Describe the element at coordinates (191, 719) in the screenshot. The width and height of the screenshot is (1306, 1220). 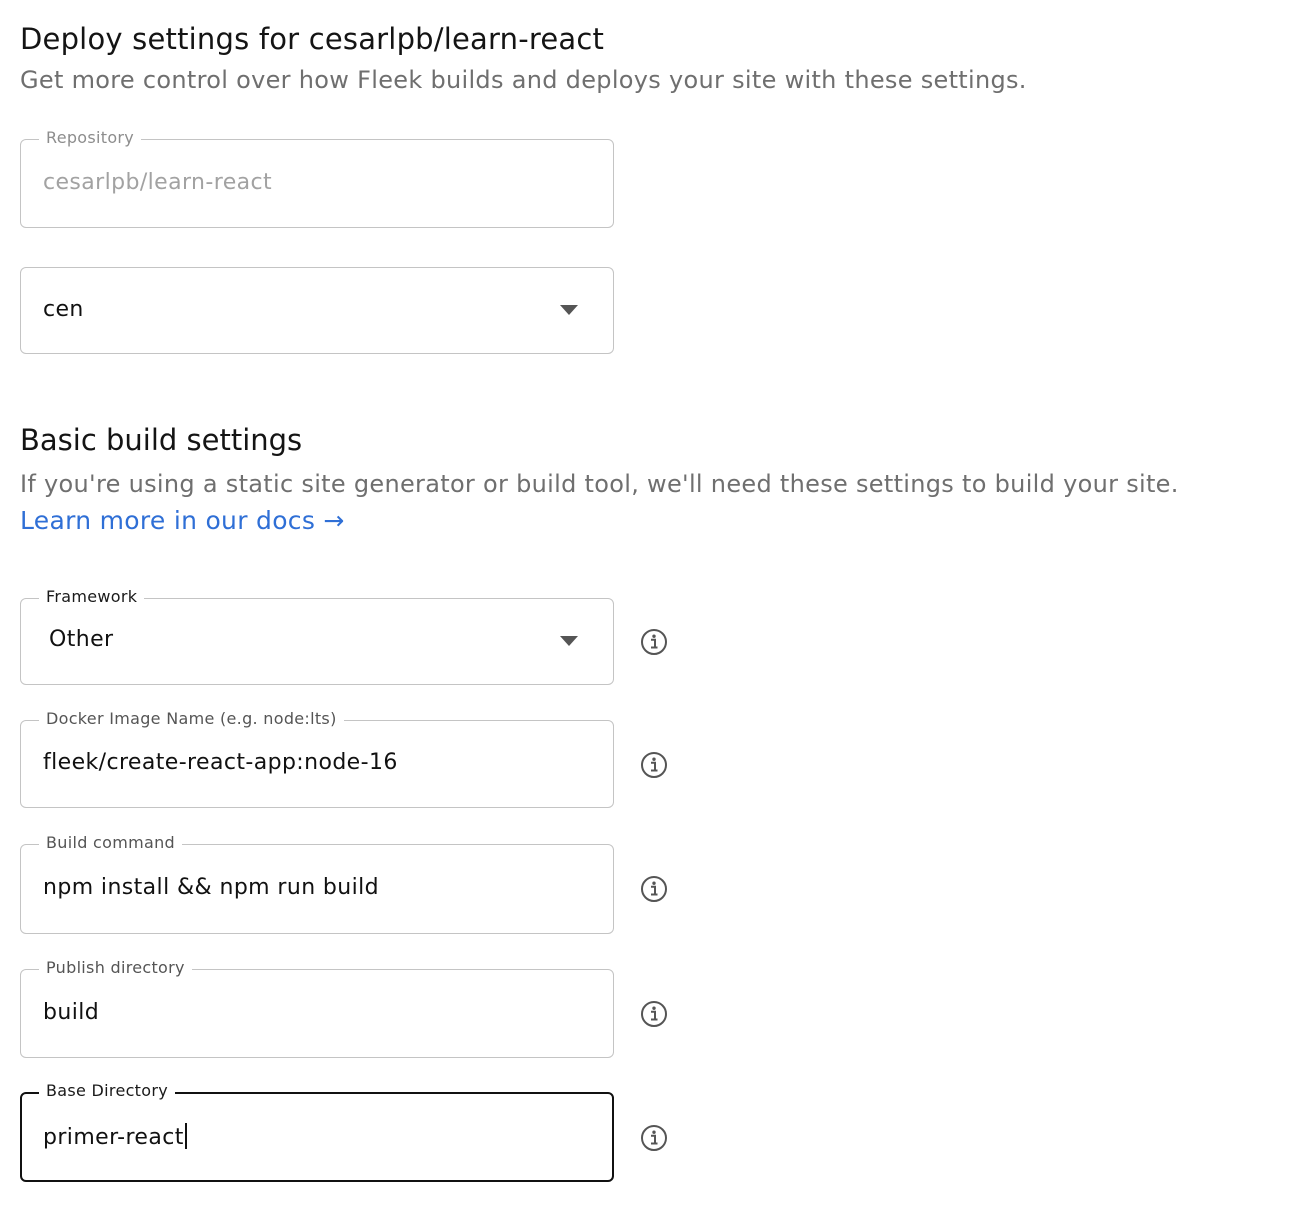
I see `docker-image-label: Docker Image Name (e.g. node:lts)` at that location.